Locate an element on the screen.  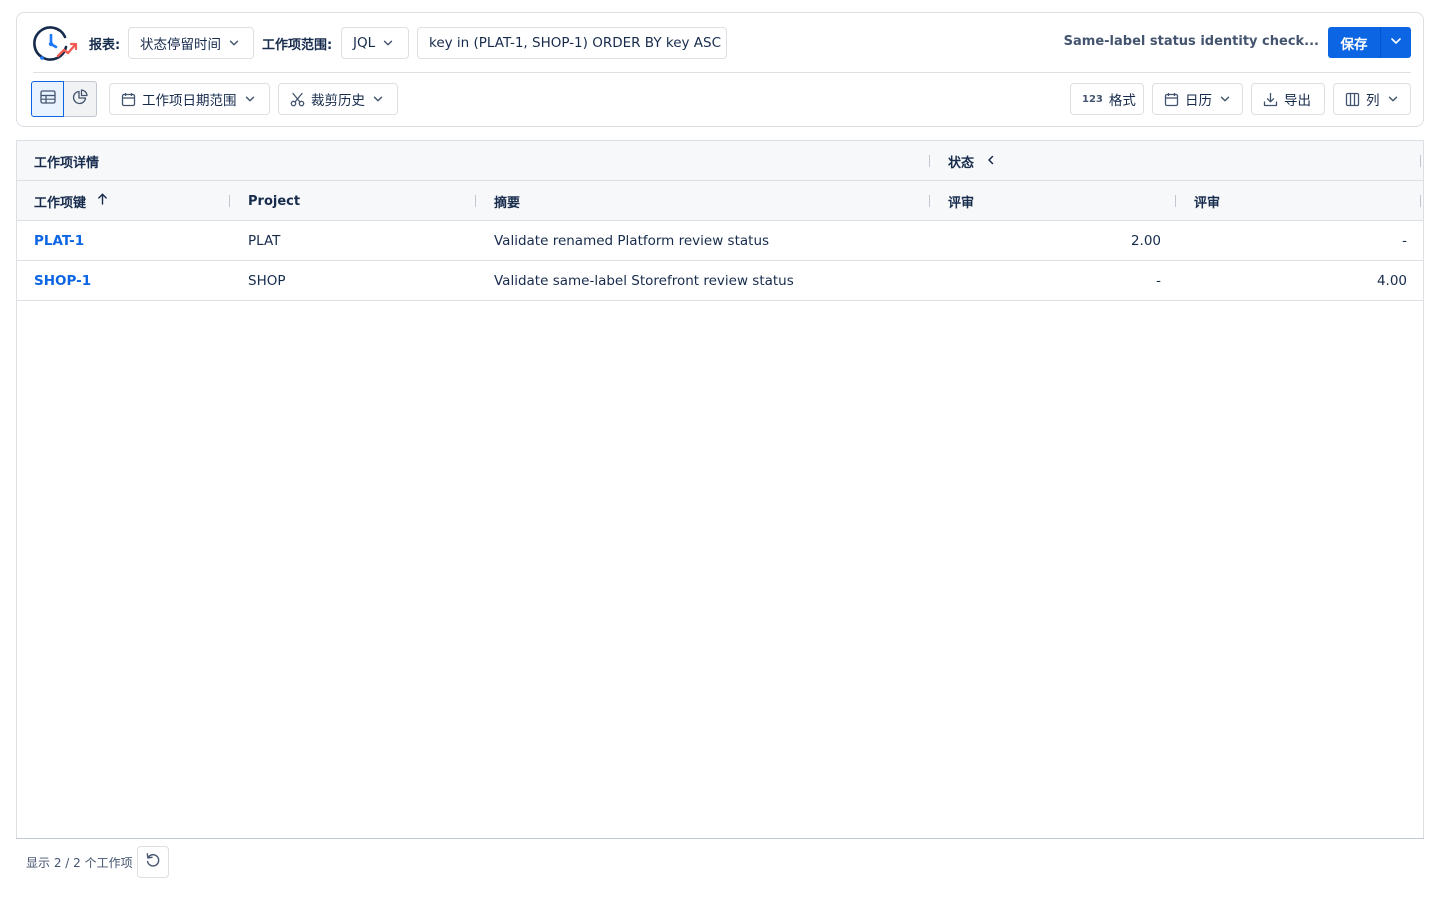
table-icon is located at coordinates (47, 99).